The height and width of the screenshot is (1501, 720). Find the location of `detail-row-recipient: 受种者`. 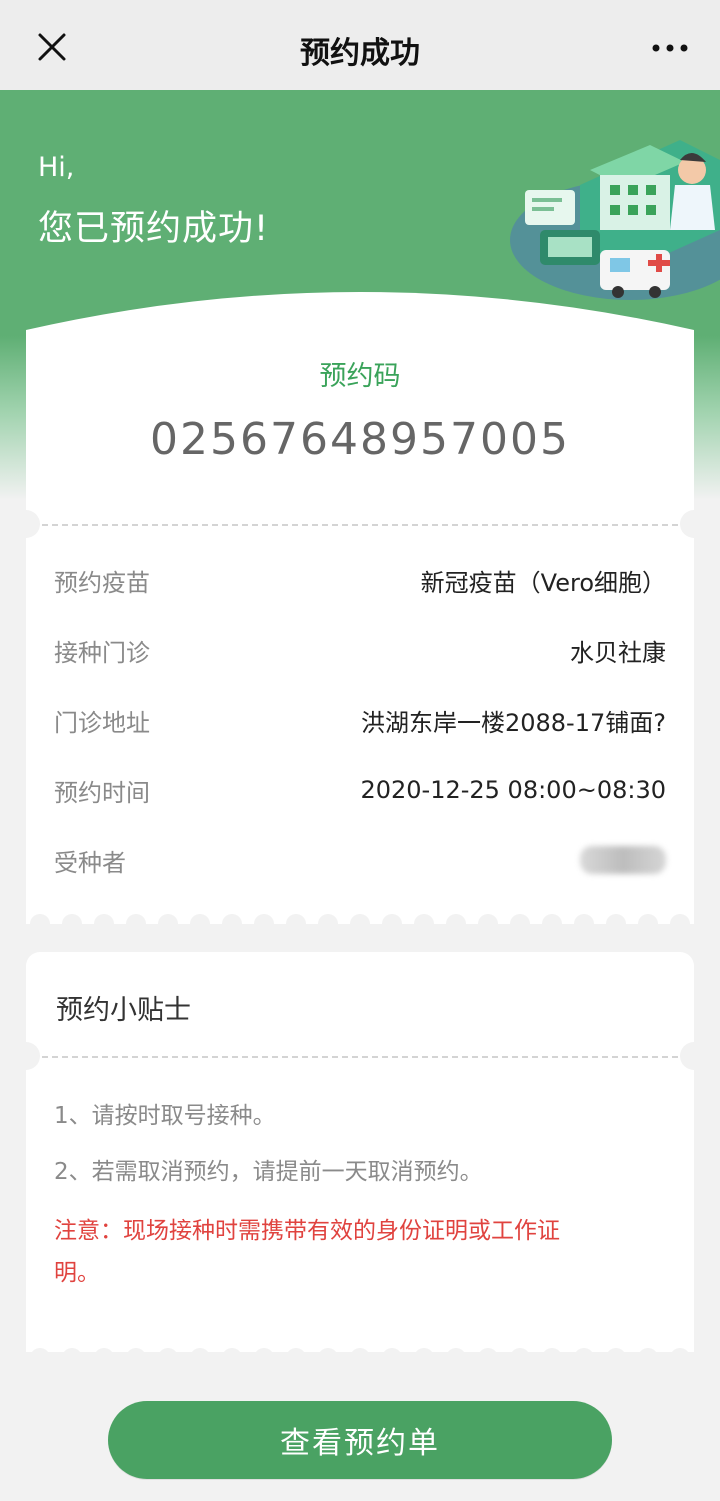

detail-row-recipient: 受种者 is located at coordinates (360, 860).